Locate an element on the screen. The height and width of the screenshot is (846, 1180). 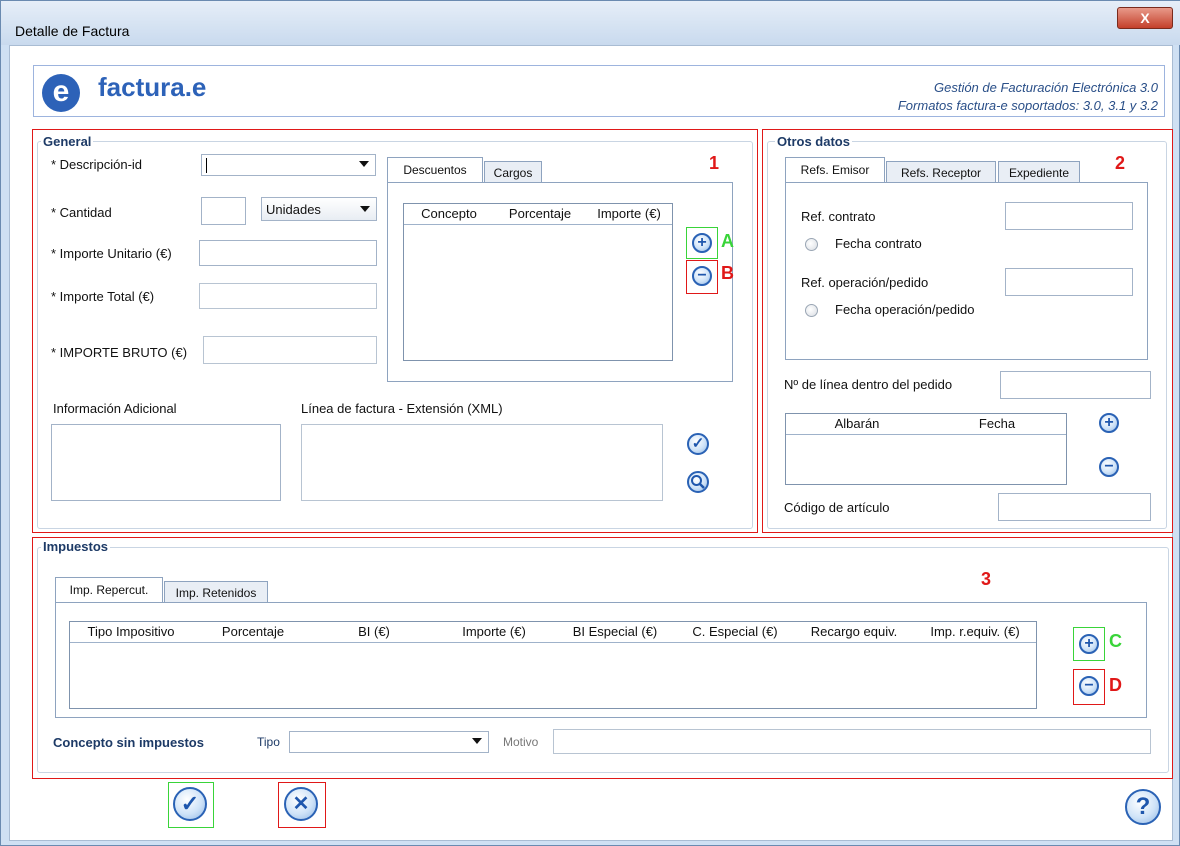
tipo-dropdown is located at coordinates (389, 742).